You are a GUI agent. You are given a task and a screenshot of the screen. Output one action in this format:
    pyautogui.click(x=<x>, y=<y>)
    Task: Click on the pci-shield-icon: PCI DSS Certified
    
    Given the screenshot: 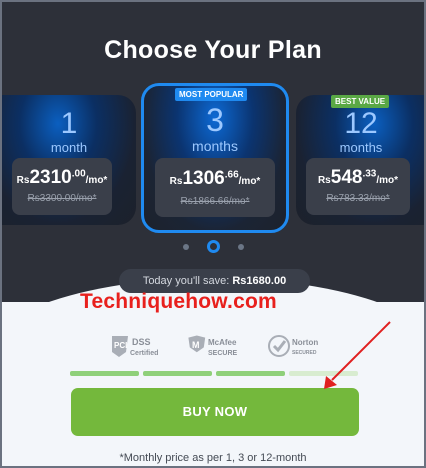 What is the action you would take?
    pyautogui.click(x=135, y=346)
    